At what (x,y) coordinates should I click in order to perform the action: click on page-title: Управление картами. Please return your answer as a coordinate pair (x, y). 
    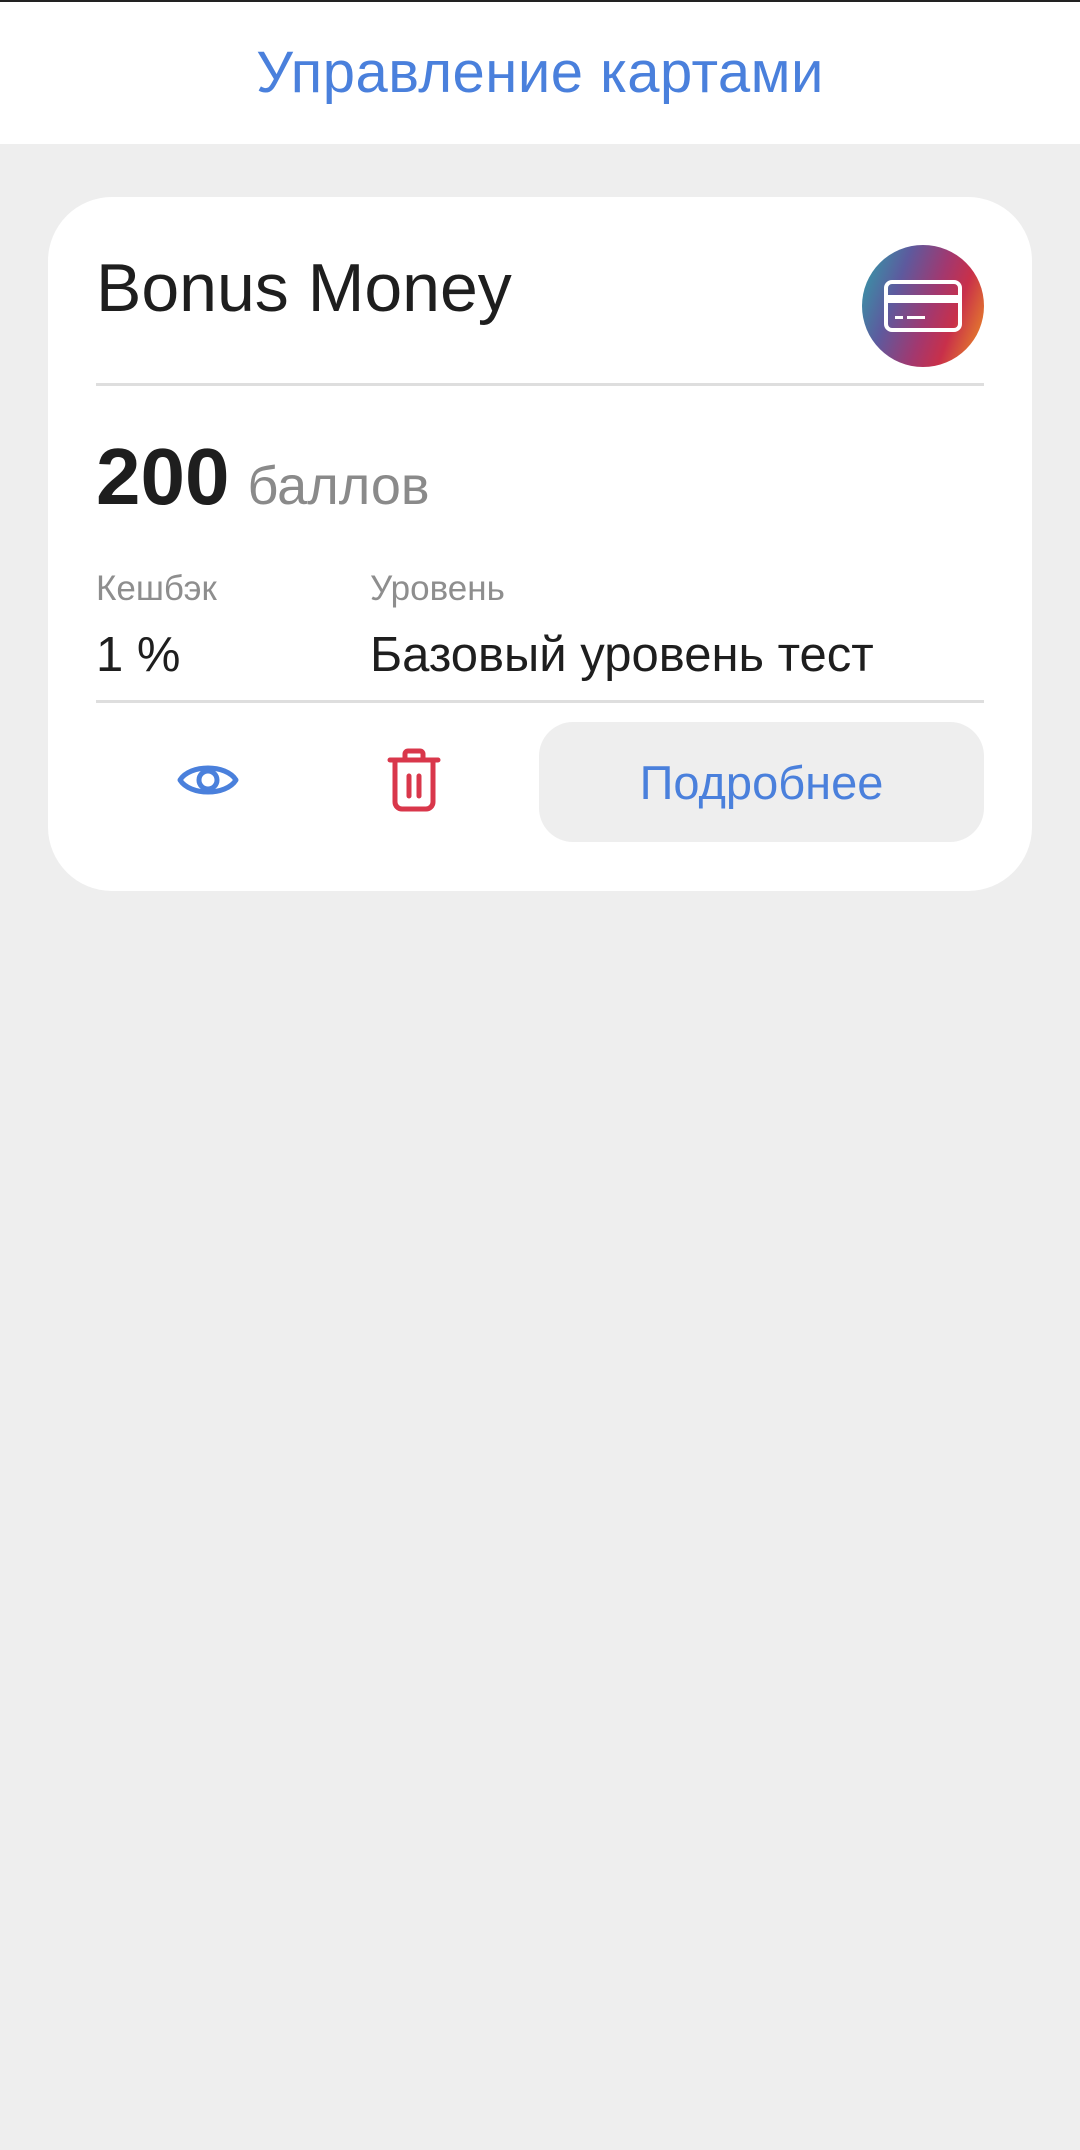
    Looking at the image, I should click on (540, 72).